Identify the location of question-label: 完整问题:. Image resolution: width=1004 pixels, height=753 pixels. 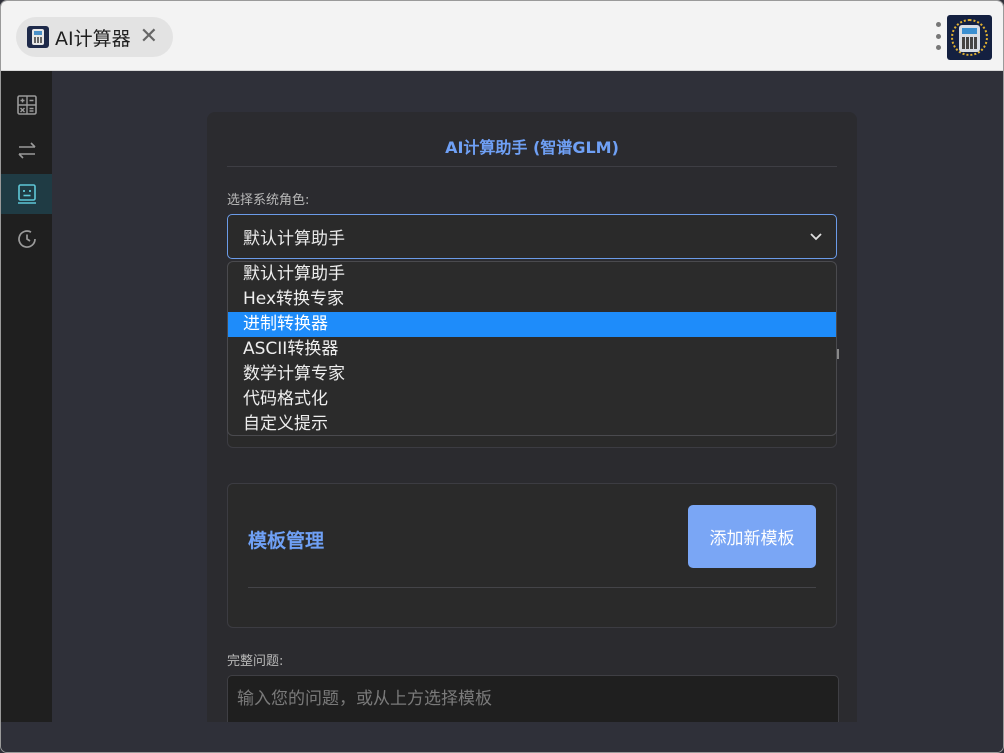
(255, 661).